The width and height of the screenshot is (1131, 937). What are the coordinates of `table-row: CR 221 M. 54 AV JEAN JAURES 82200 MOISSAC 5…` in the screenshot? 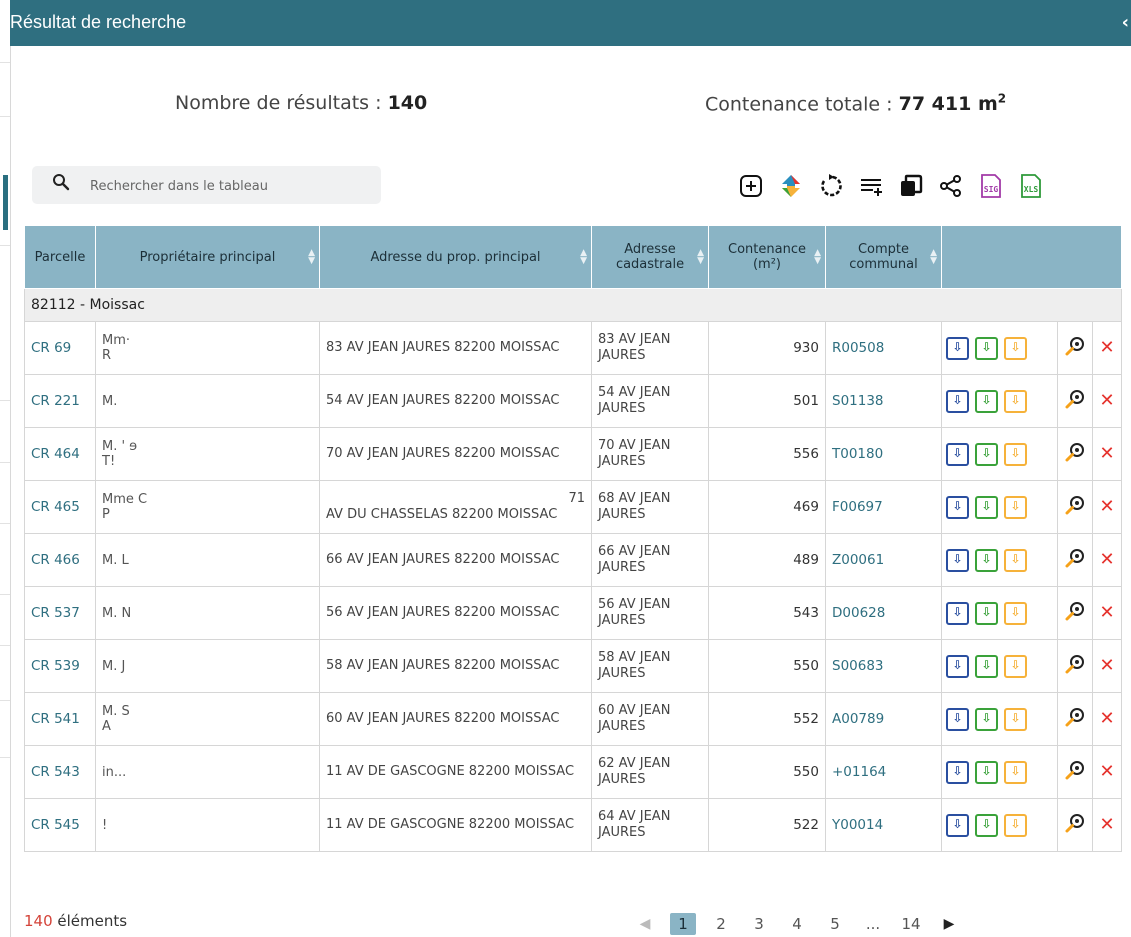 It's located at (573, 401).